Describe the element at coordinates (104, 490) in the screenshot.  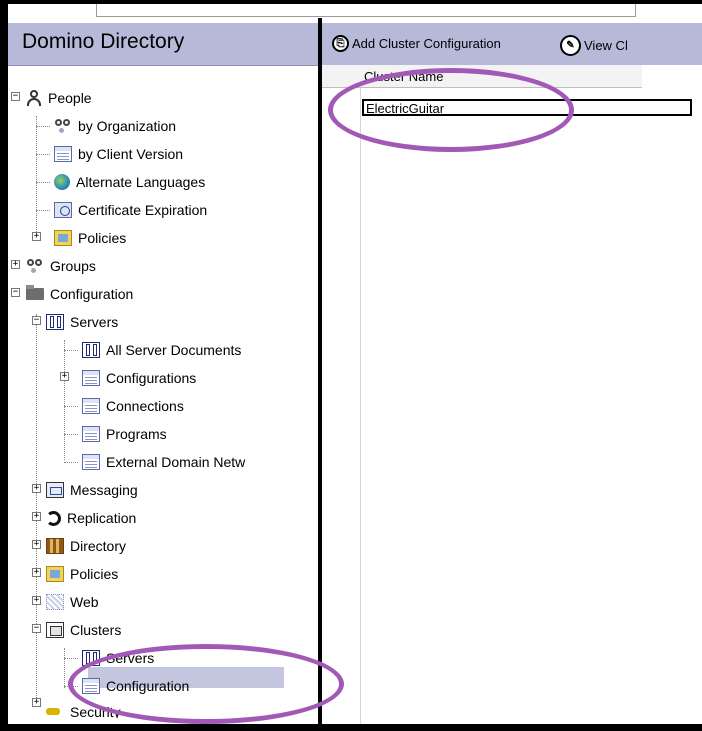
I see `tree-label: Messaging` at that location.